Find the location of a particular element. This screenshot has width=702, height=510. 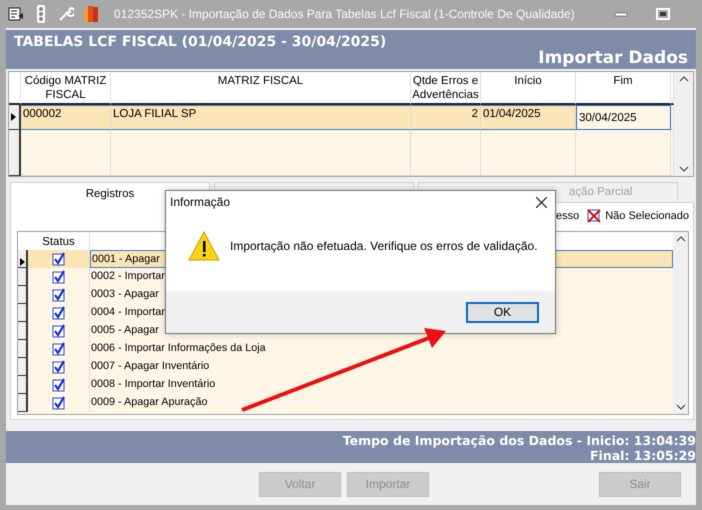

ok-button: OK is located at coordinates (502, 312).